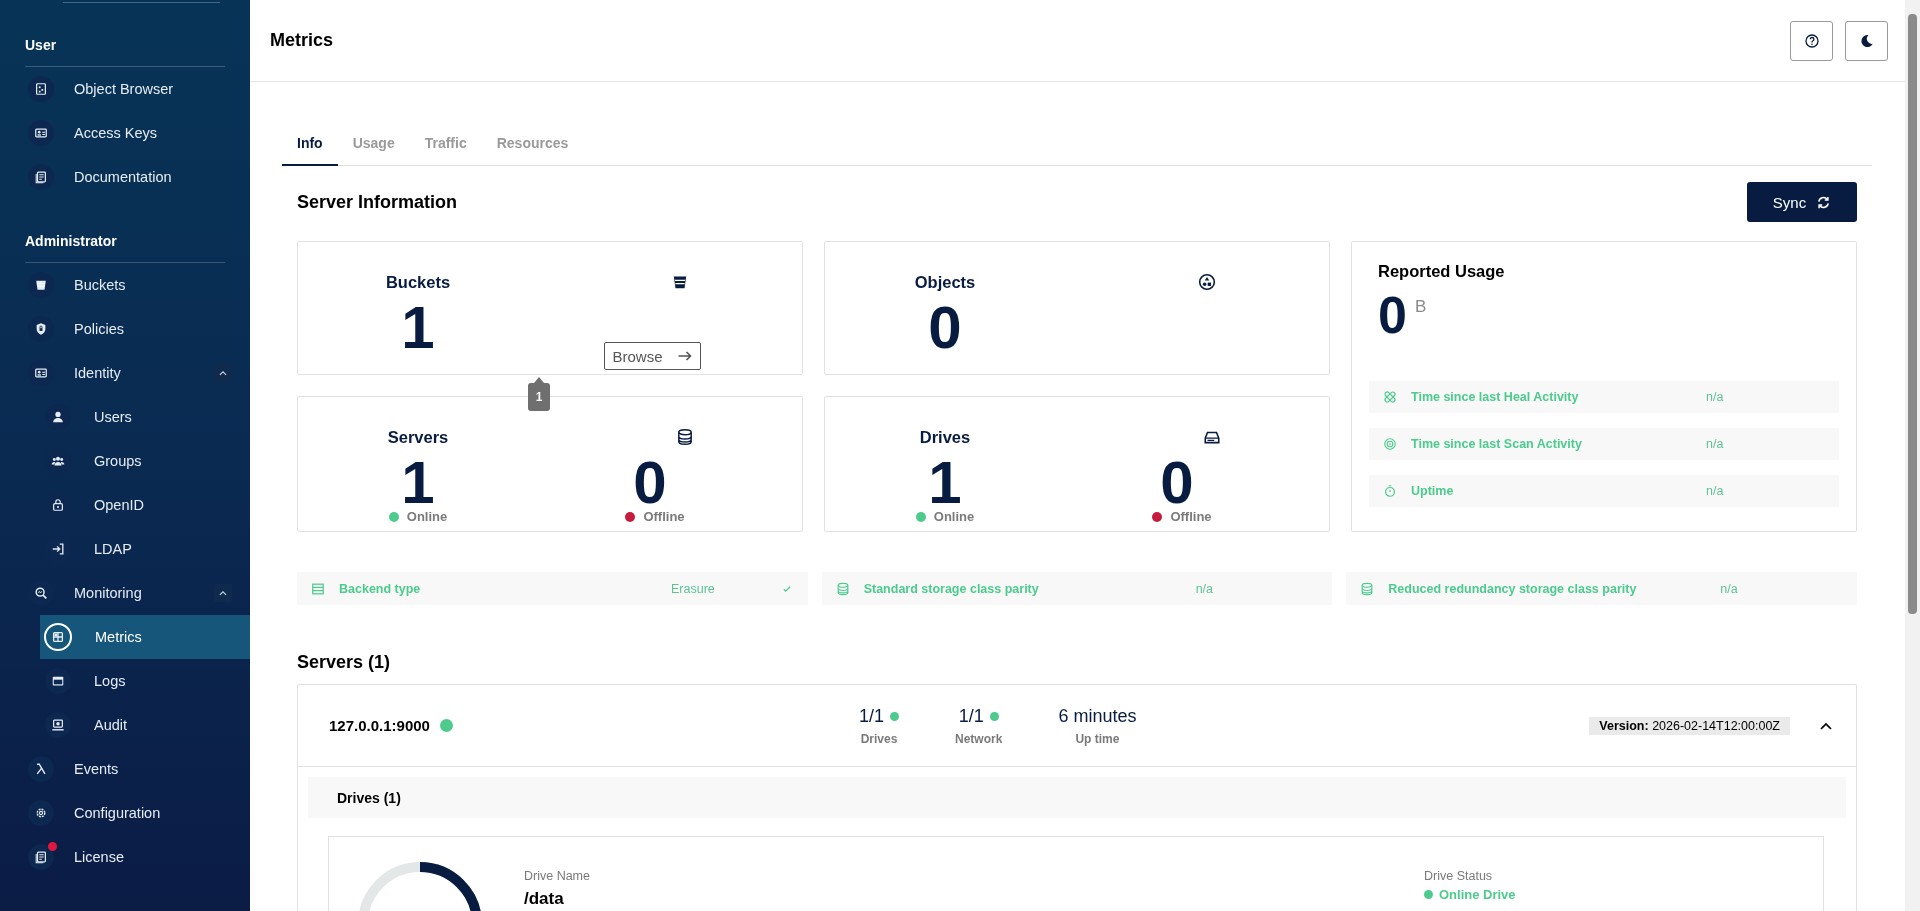 This screenshot has height=911, width=1920. What do you see at coordinates (145, 549) in the screenshot?
I see `sidebar-item: LDAP` at bounding box center [145, 549].